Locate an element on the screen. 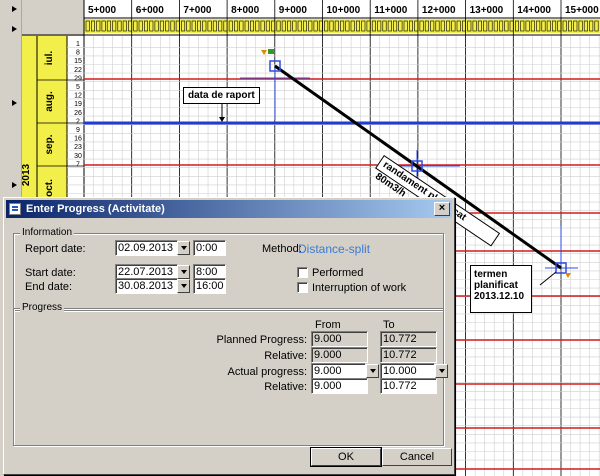 The height and width of the screenshot is (476, 600). progress-group-title: Progress is located at coordinates (42, 307).